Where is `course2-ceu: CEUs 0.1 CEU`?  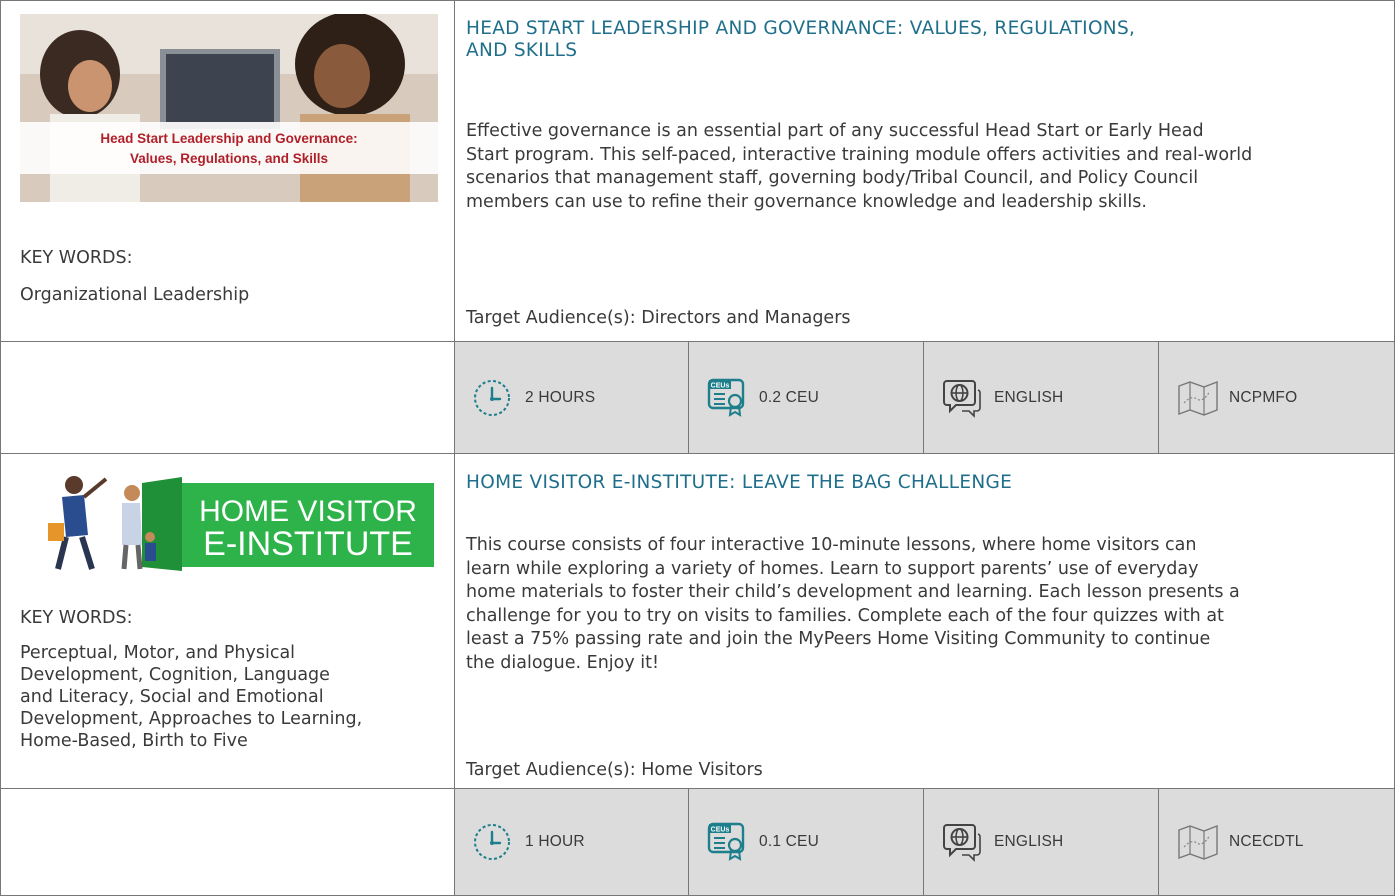
course2-ceu: CEUs 0.1 CEU is located at coordinates (806, 842).